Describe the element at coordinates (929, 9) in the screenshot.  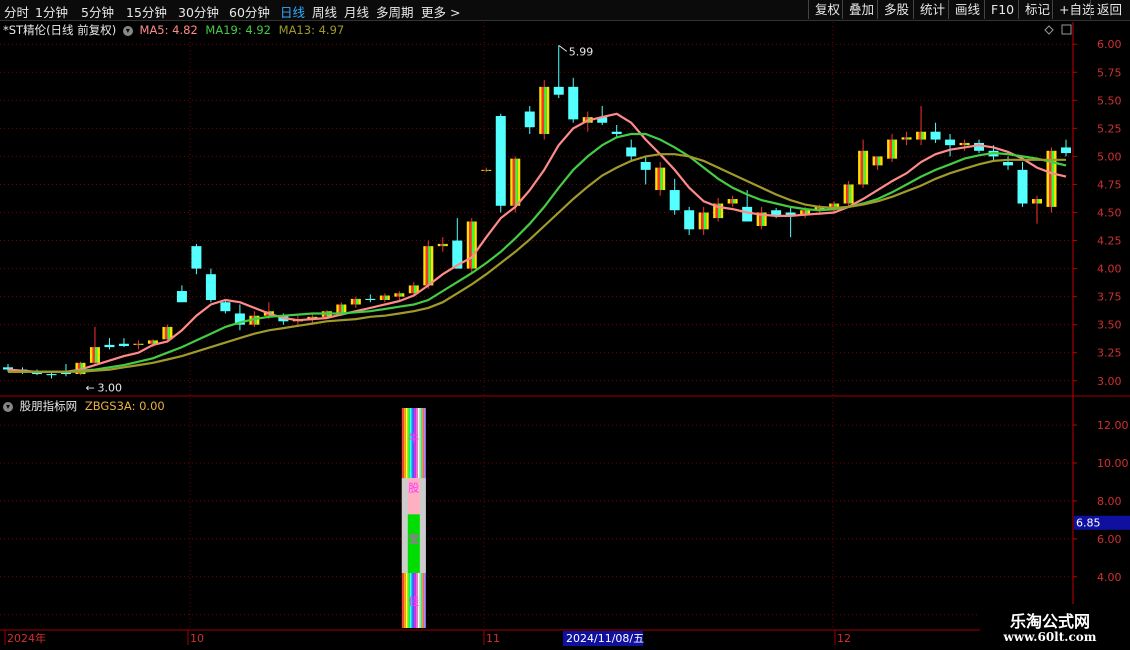
I see `stats-button: 统计` at that location.